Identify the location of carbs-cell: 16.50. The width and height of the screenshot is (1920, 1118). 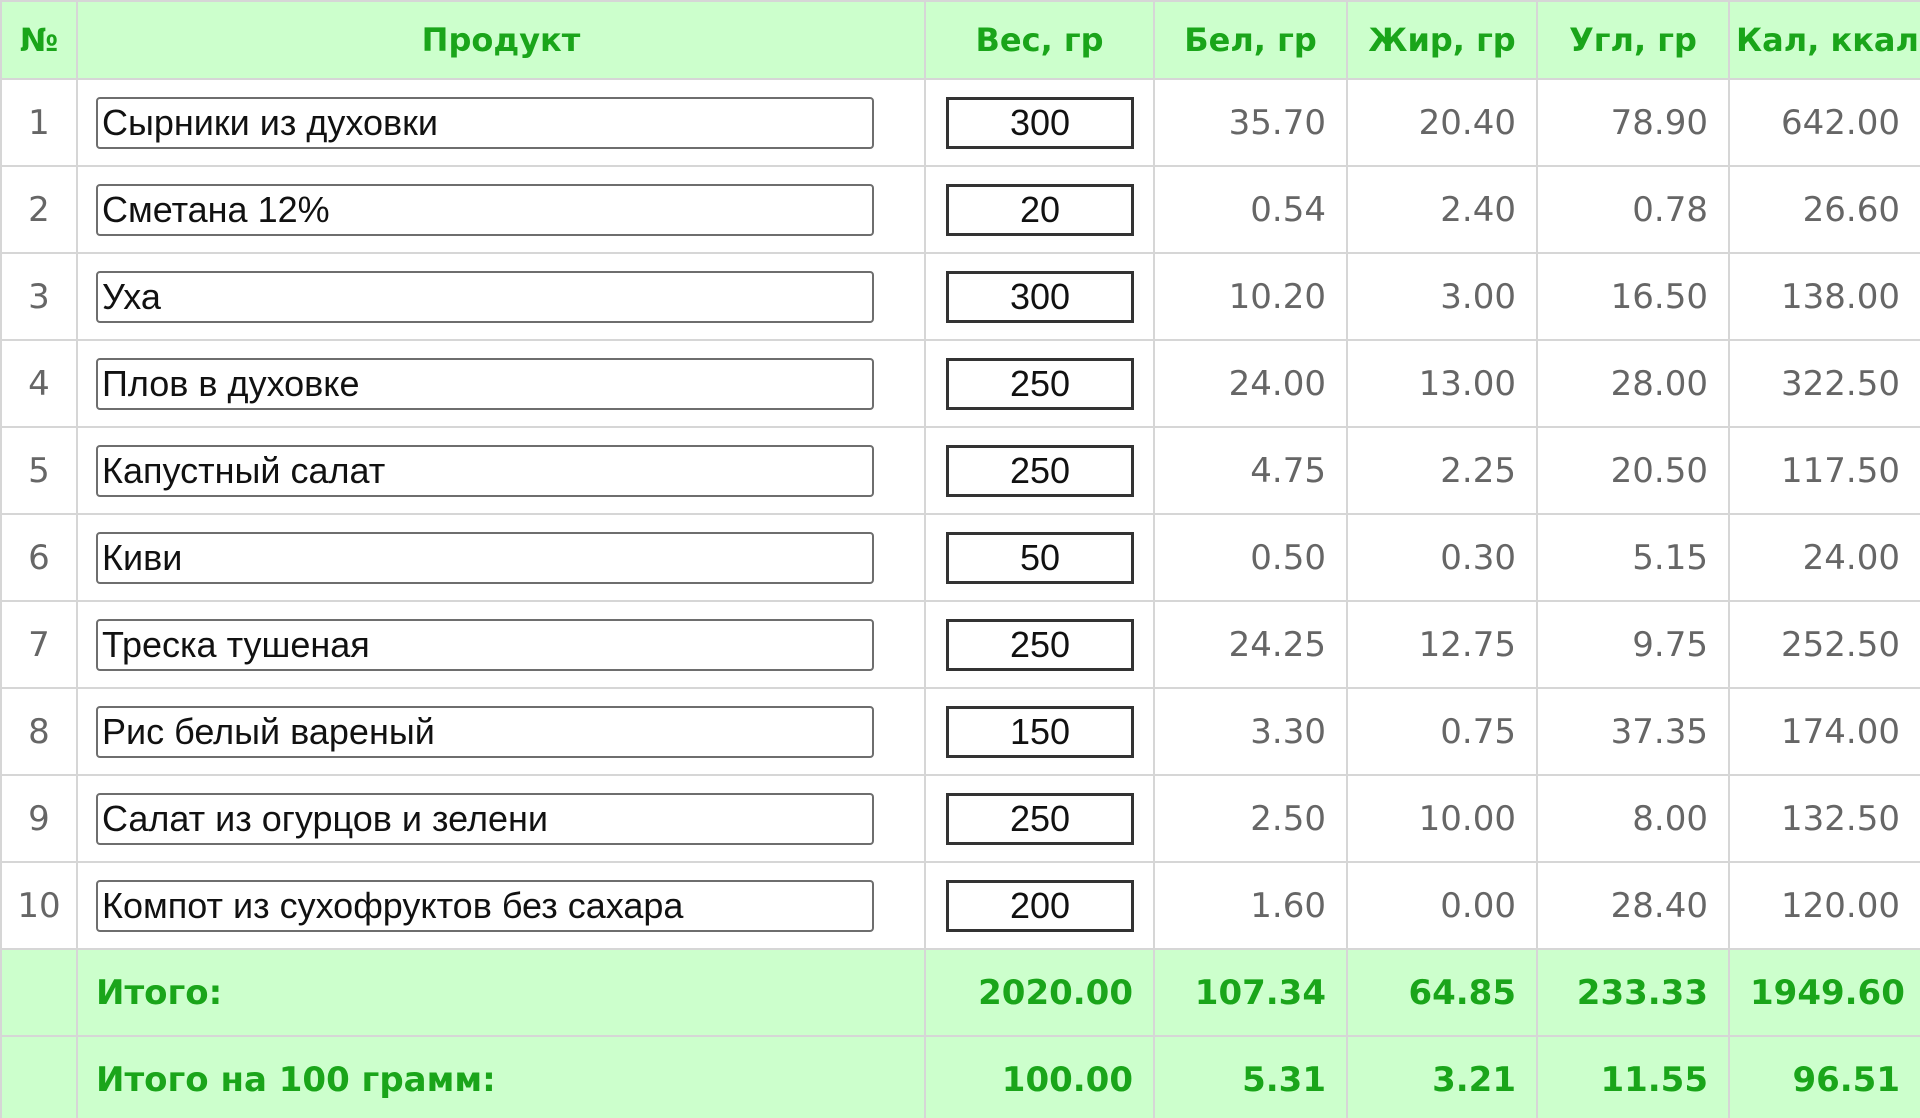
(1633, 296).